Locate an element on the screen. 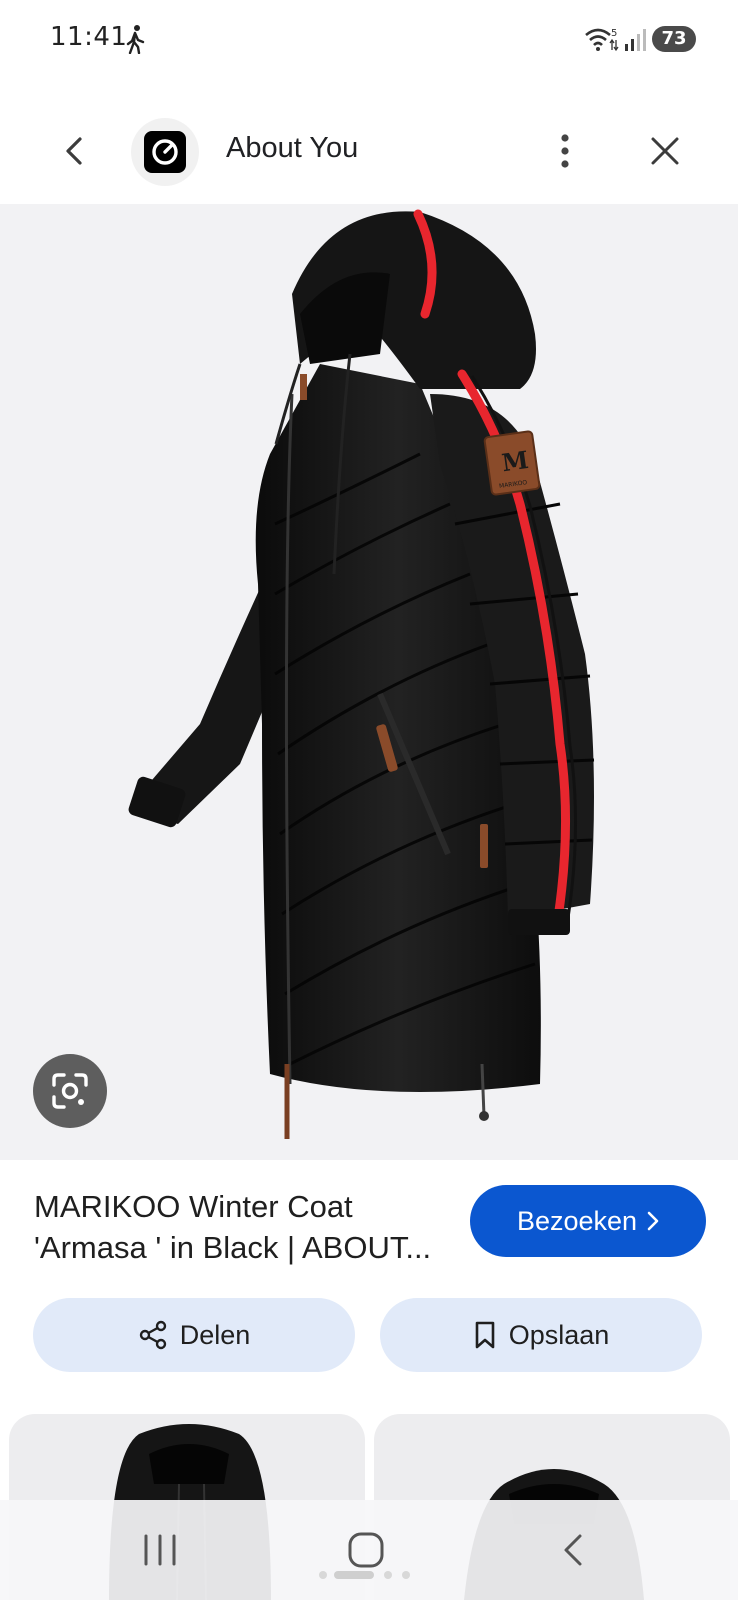  battery-indicator: 73 is located at coordinates (674, 39).